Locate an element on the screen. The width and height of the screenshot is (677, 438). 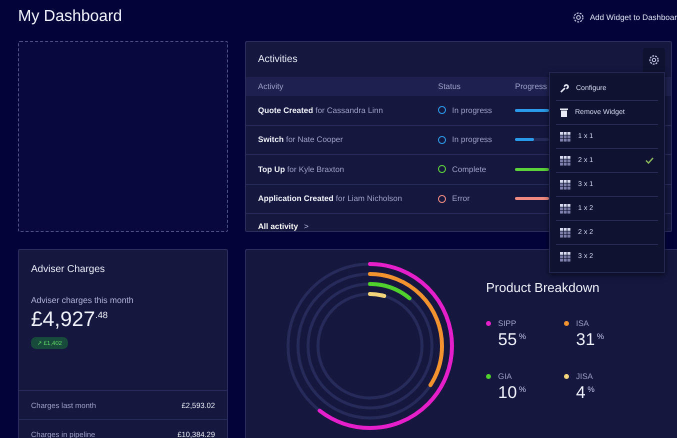
wrench-icon is located at coordinates (564, 88).